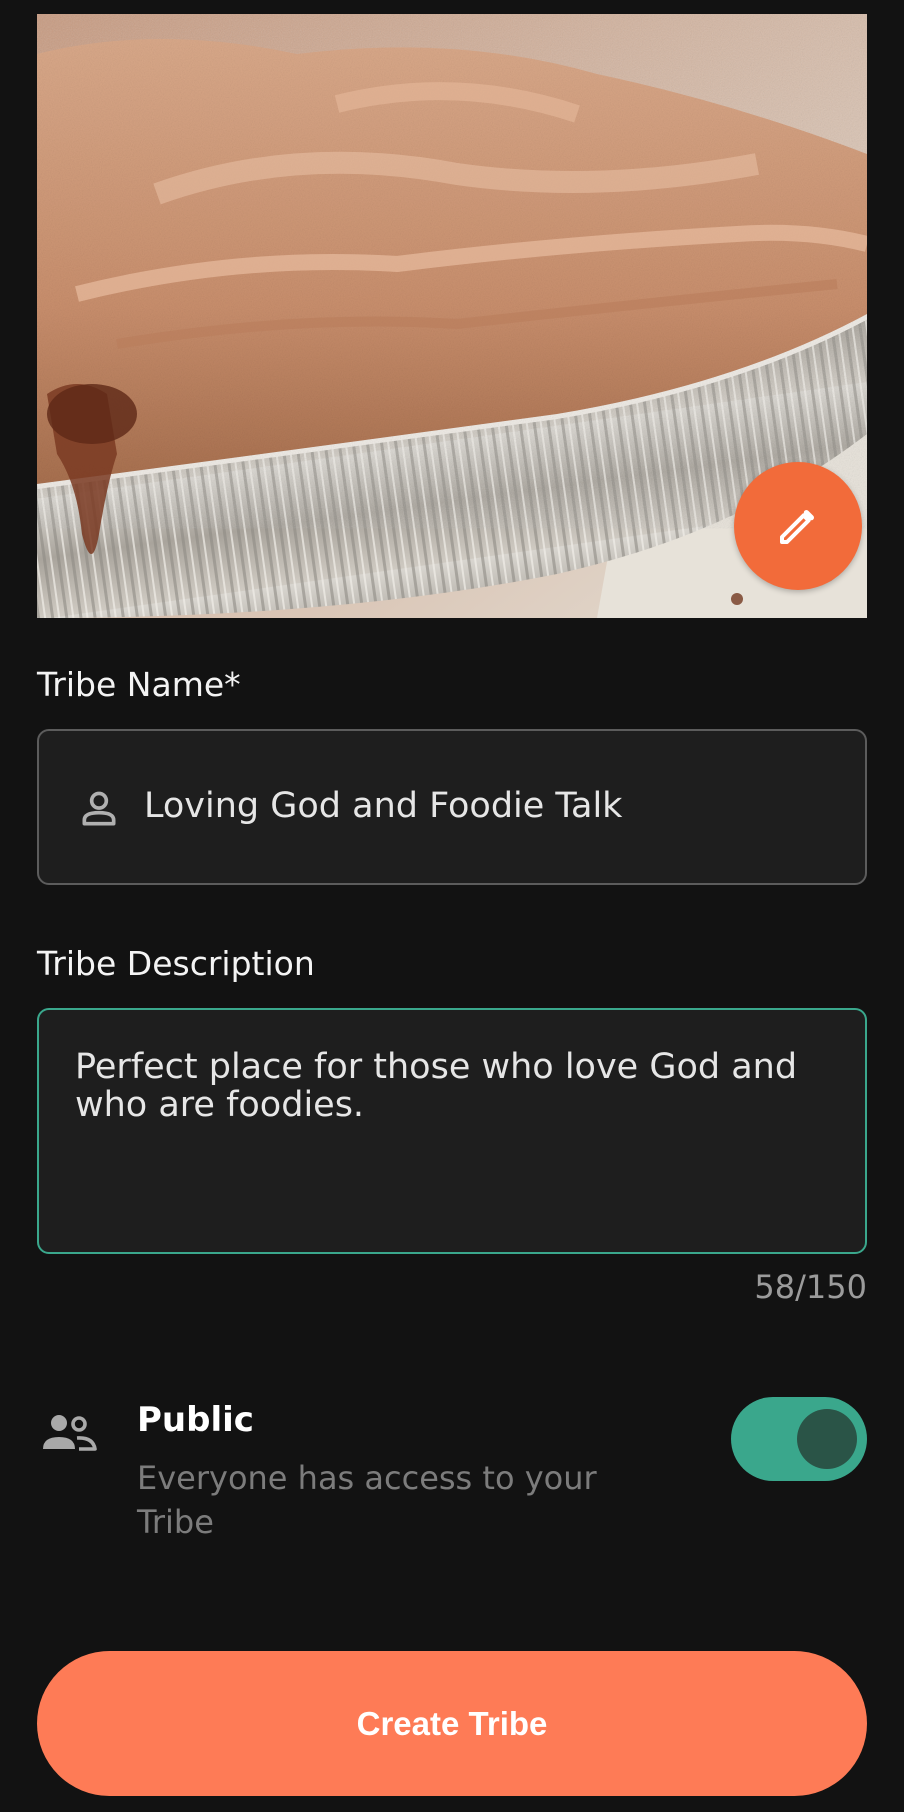  Describe the element at coordinates (195, 1420) in the screenshot. I see `public-title: Public` at that location.